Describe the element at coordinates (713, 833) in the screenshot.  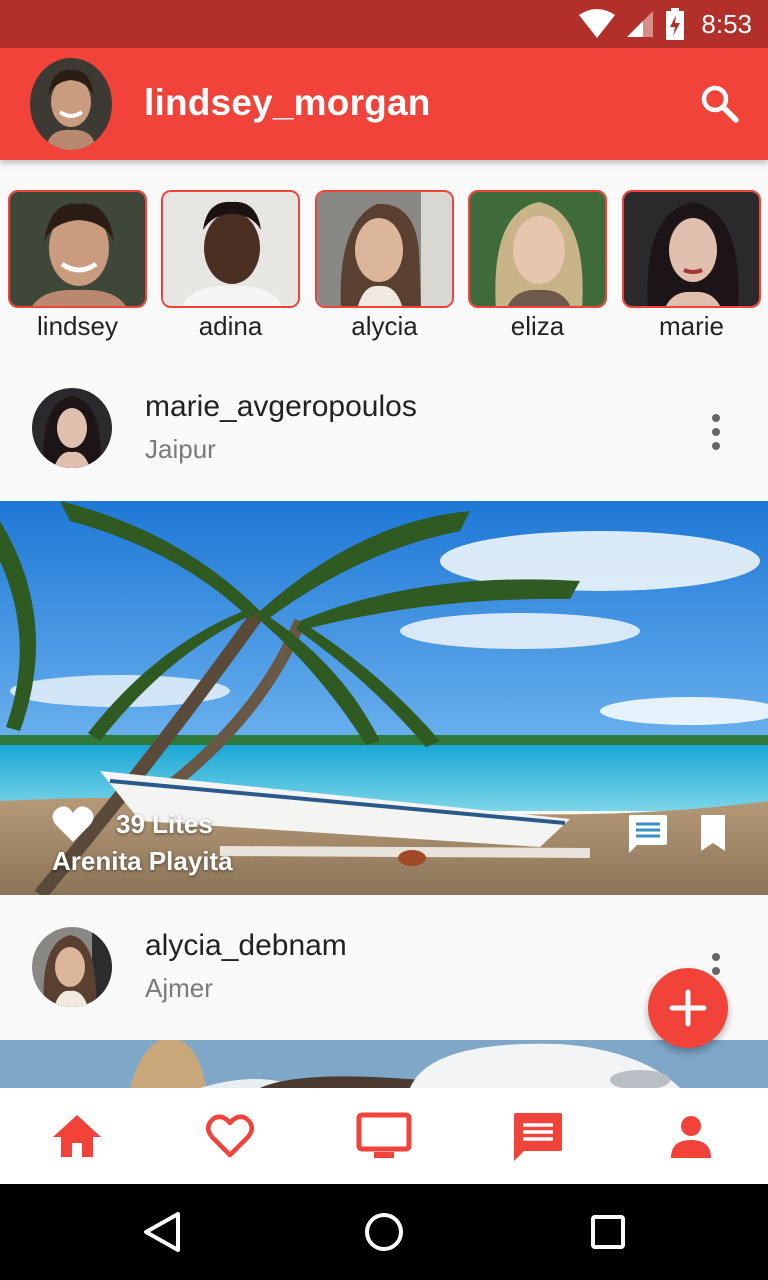
I see `bookmark-icon` at that location.